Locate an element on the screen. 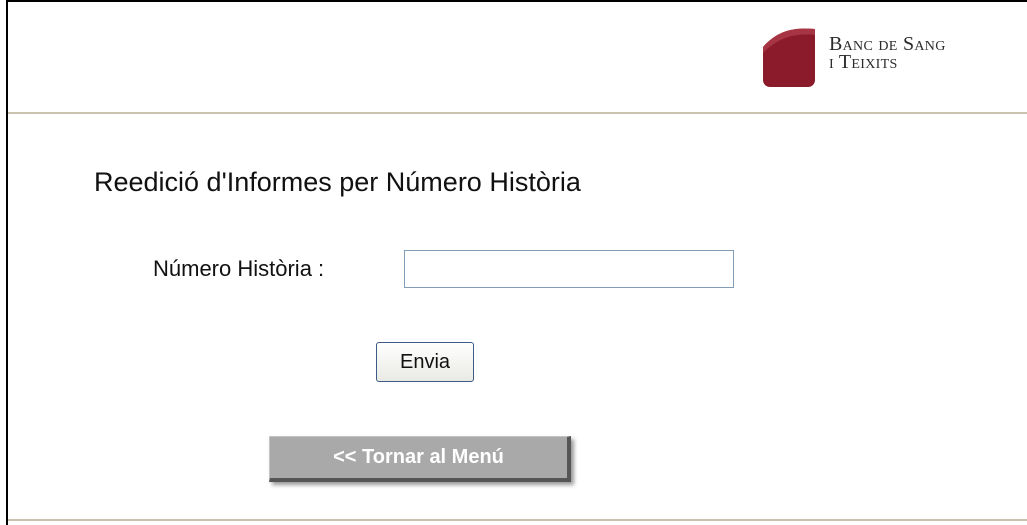 Image resolution: width=1027 pixels, height=525 pixels. bottom-divider is located at coordinates (517, 520).